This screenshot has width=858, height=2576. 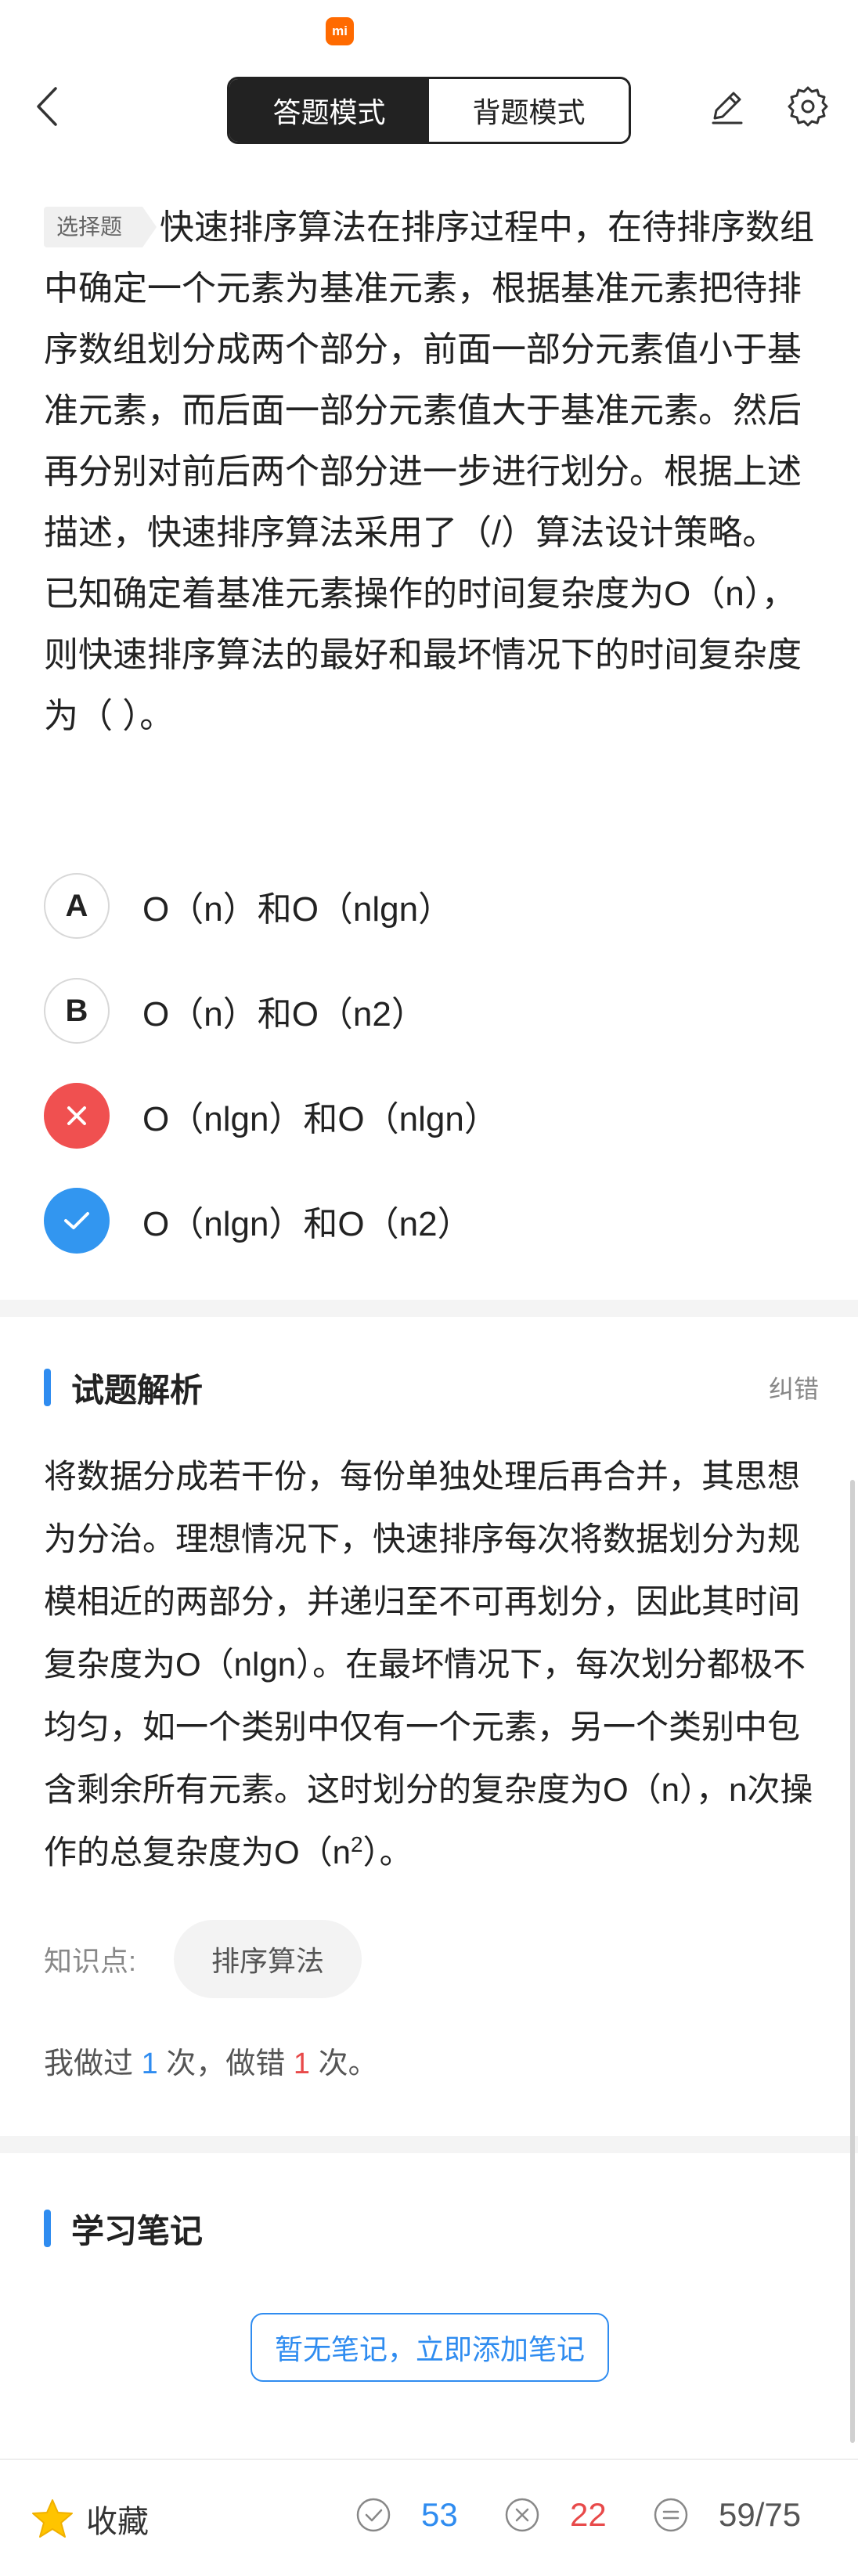 I want to click on answer-history: 我做过 1 次，做错 1 次。, so click(x=211, y=2060).